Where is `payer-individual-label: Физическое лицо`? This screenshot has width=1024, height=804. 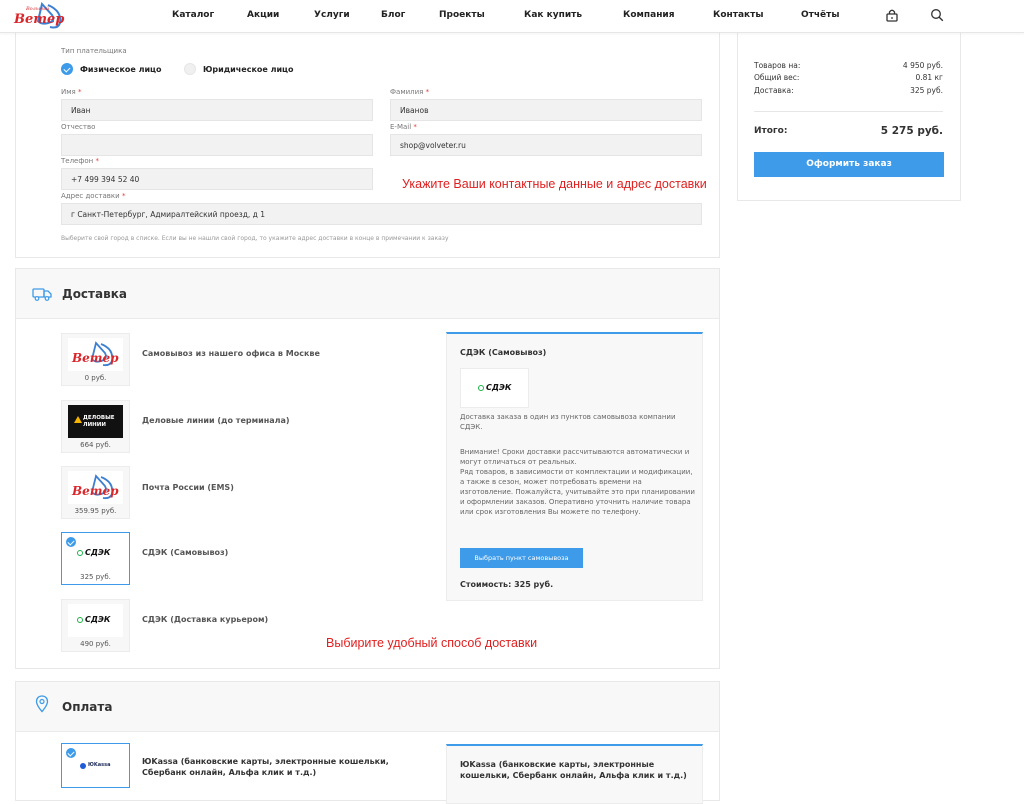 payer-individual-label: Физическое лицо is located at coordinates (120, 69).